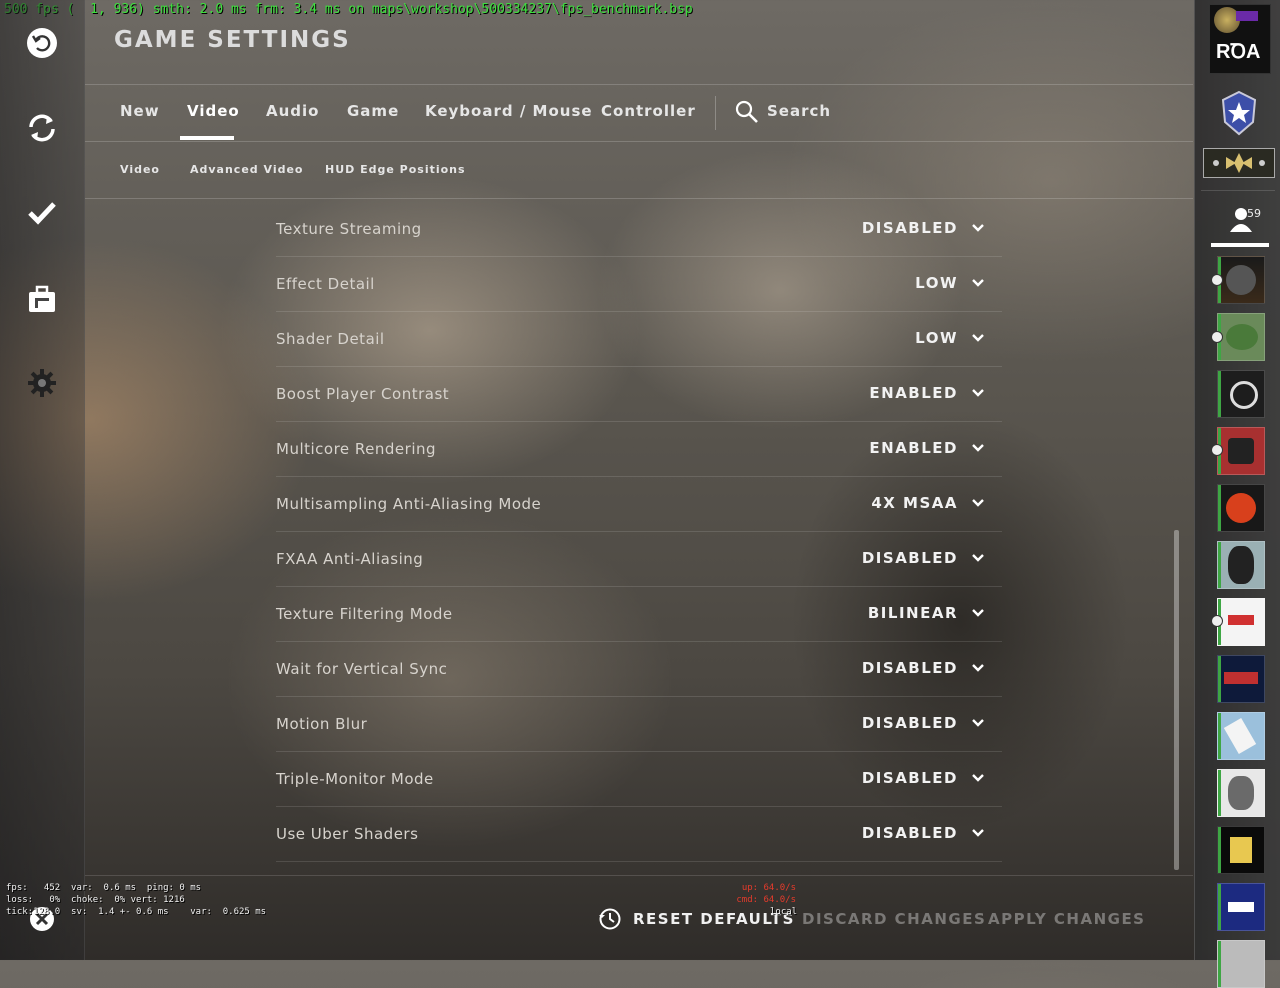 This screenshot has width=1280, height=988. What do you see at coordinates (140, 169) in the screenshot?
I see `subtab-video: Video` at bounding box center [140, 169].